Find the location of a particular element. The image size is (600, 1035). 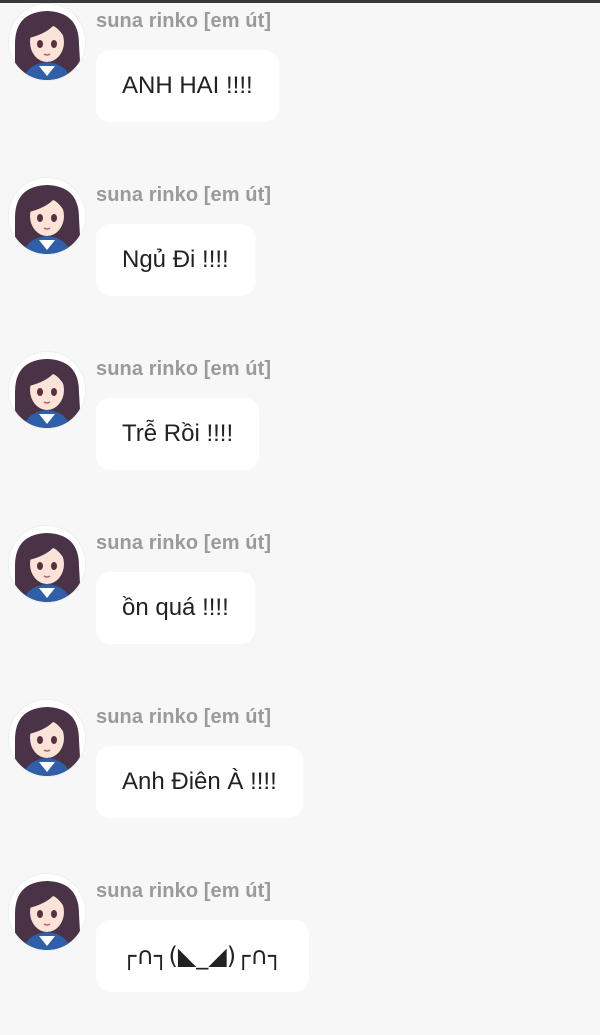

message-bubble: ồn quá !!!! is located at coordinates (175, 608).